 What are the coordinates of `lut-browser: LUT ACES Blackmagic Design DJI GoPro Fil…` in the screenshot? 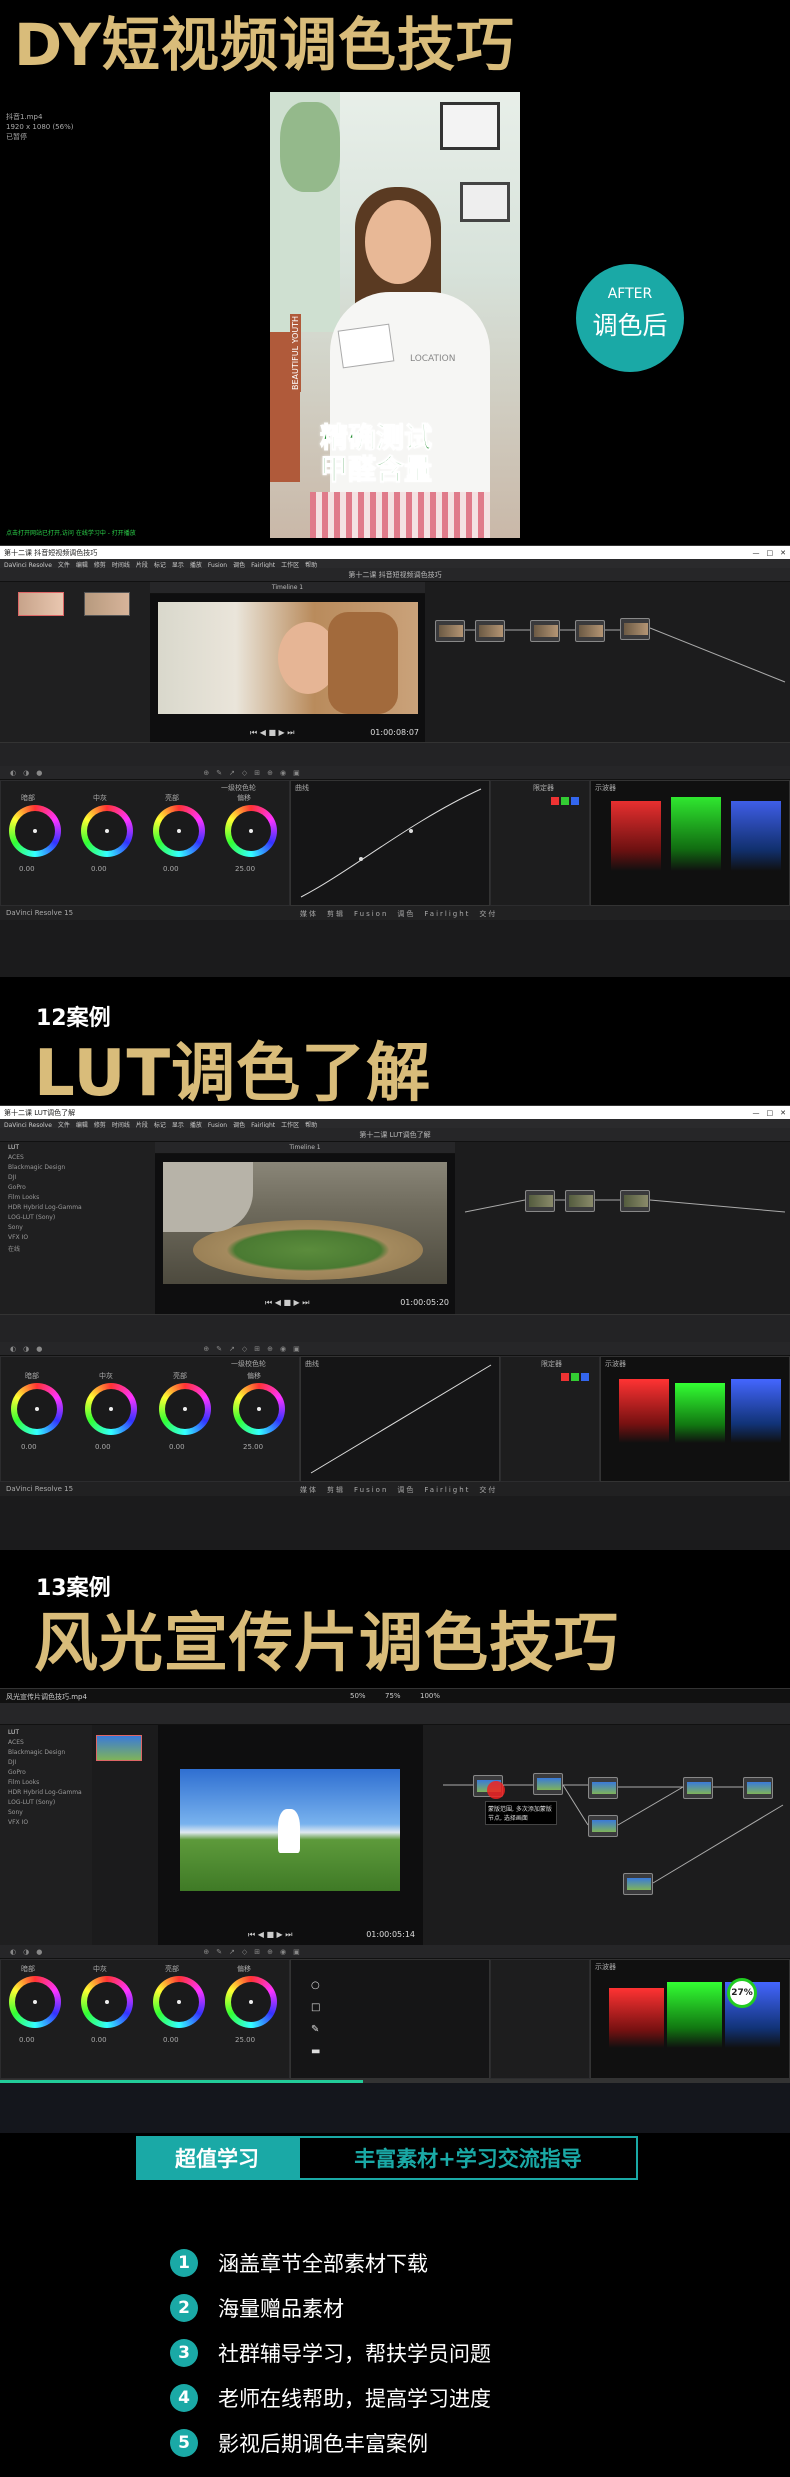 It's located at (77, 1242).